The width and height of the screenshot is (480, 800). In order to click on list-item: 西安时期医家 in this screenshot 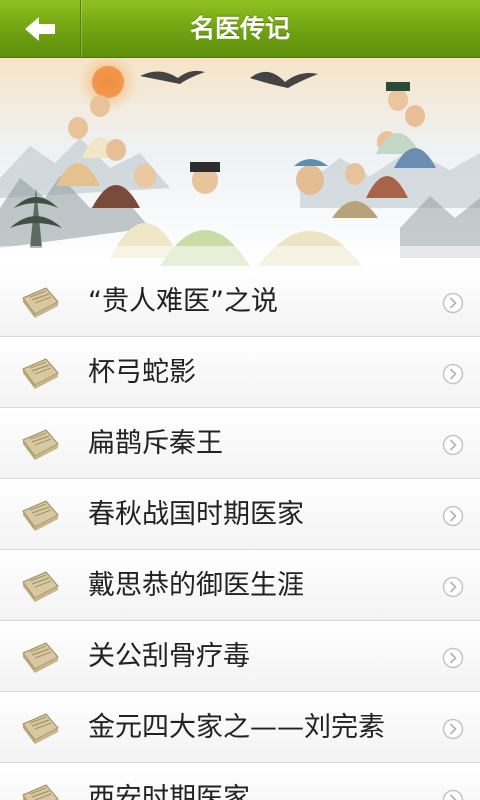, I will do `click(240, 781)`.